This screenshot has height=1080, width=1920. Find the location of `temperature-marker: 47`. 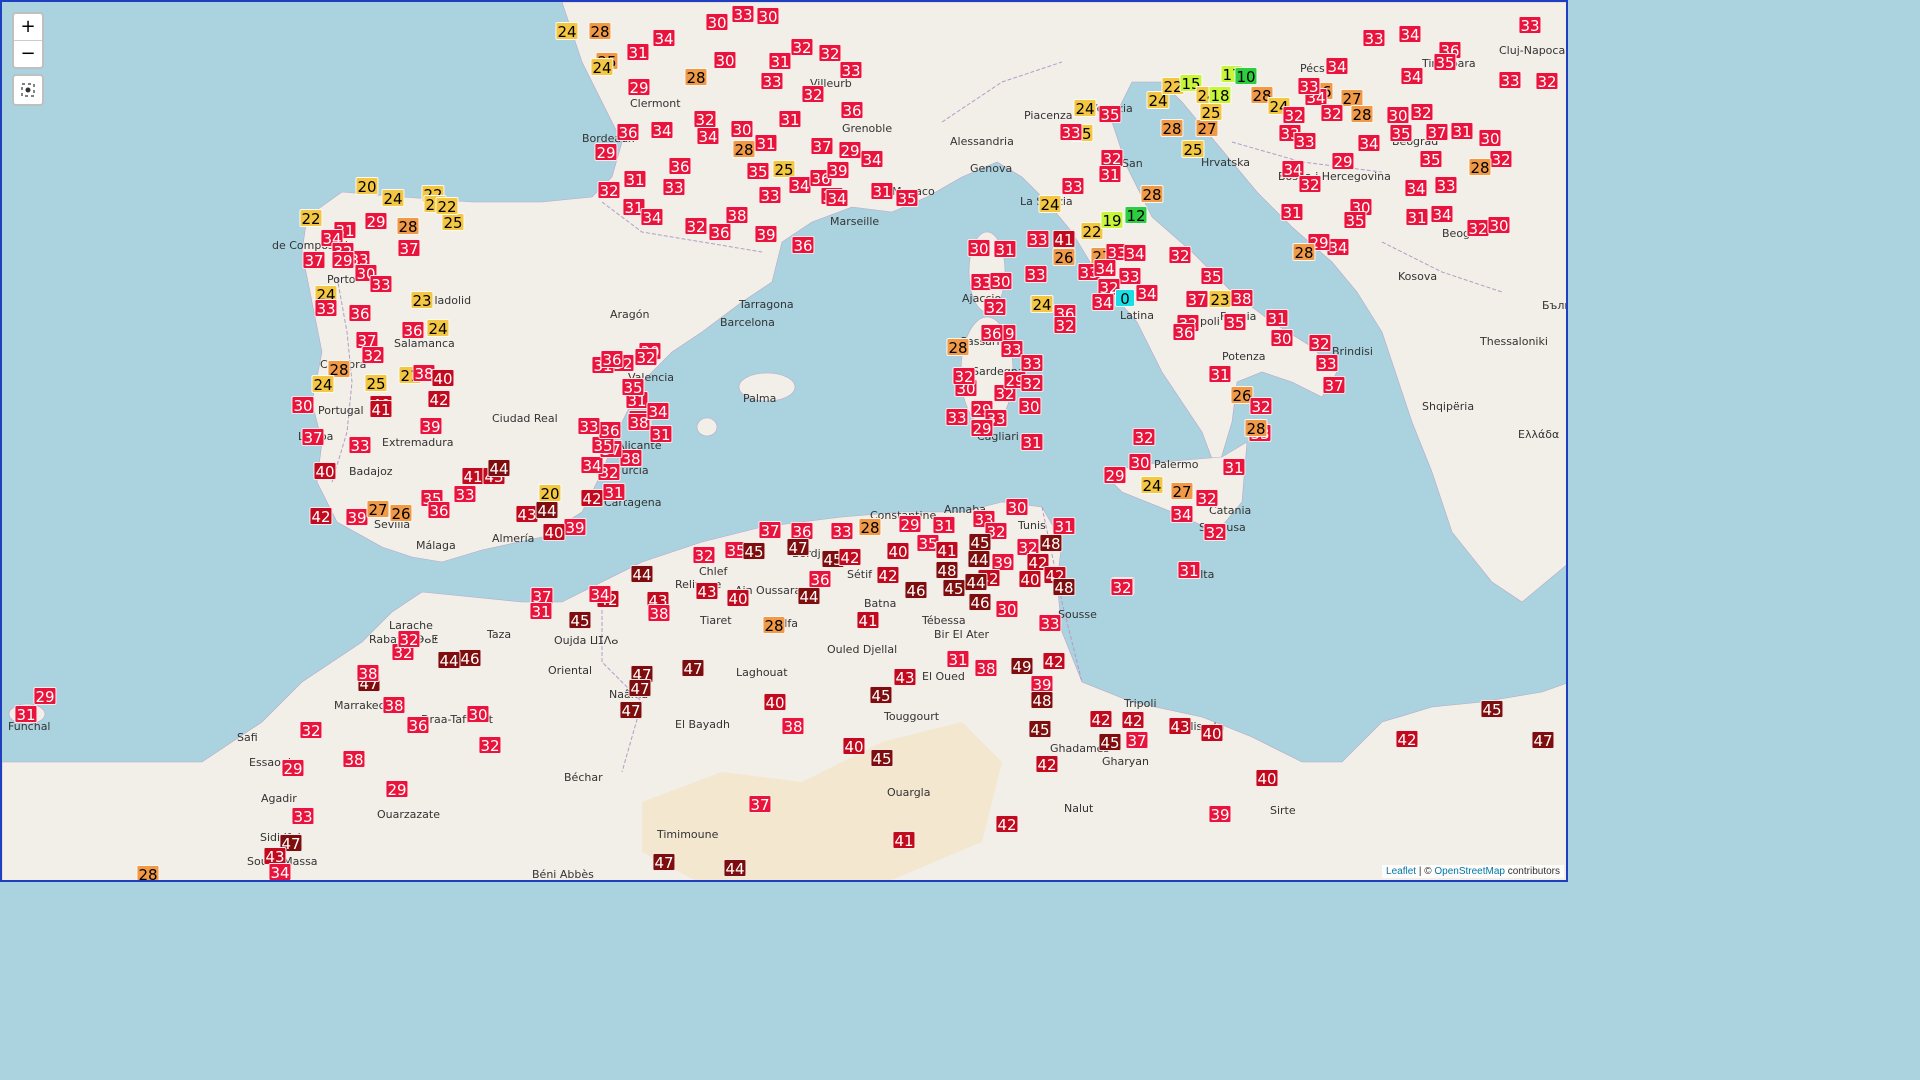

temperature-marker: 47 is located at coordinates (693, 668).